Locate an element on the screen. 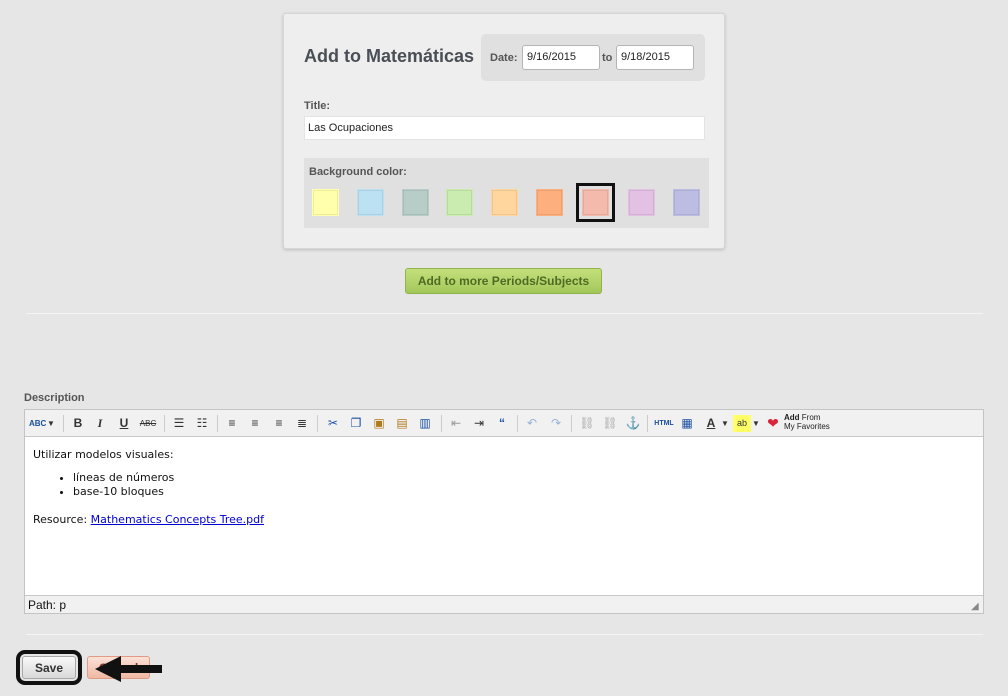  resize-handle-icon: ◢ is located at coordinates (976, 606).